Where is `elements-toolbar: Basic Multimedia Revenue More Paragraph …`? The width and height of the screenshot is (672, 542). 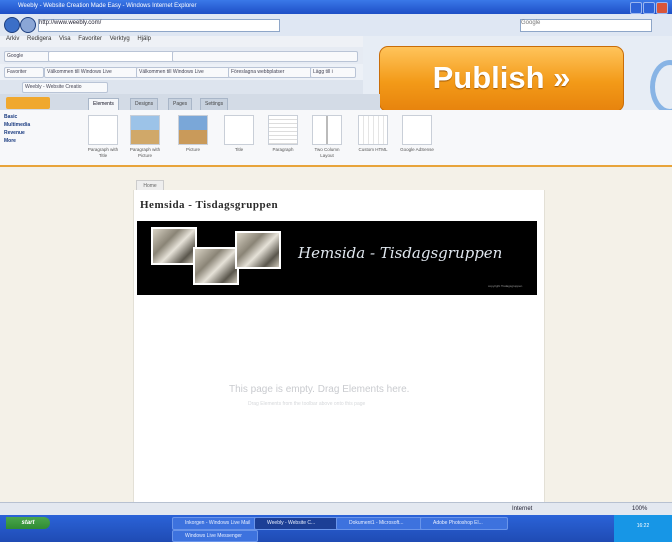 elements-toolbar: Basic Multimedia Revenue More Paragraph … is located at coordinates (336, 138).